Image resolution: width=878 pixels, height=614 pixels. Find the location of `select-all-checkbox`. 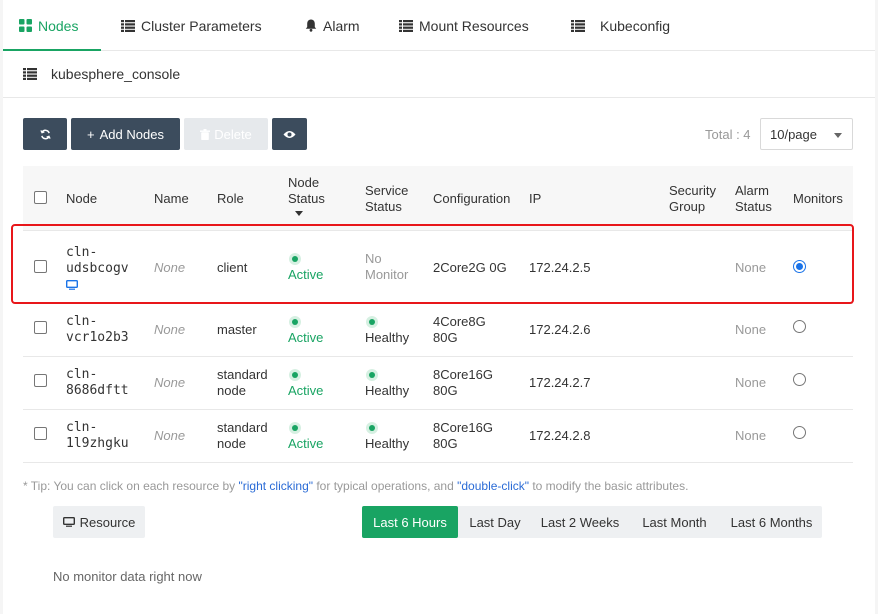

select-all-checkbox is located at coordinates (40, 197).